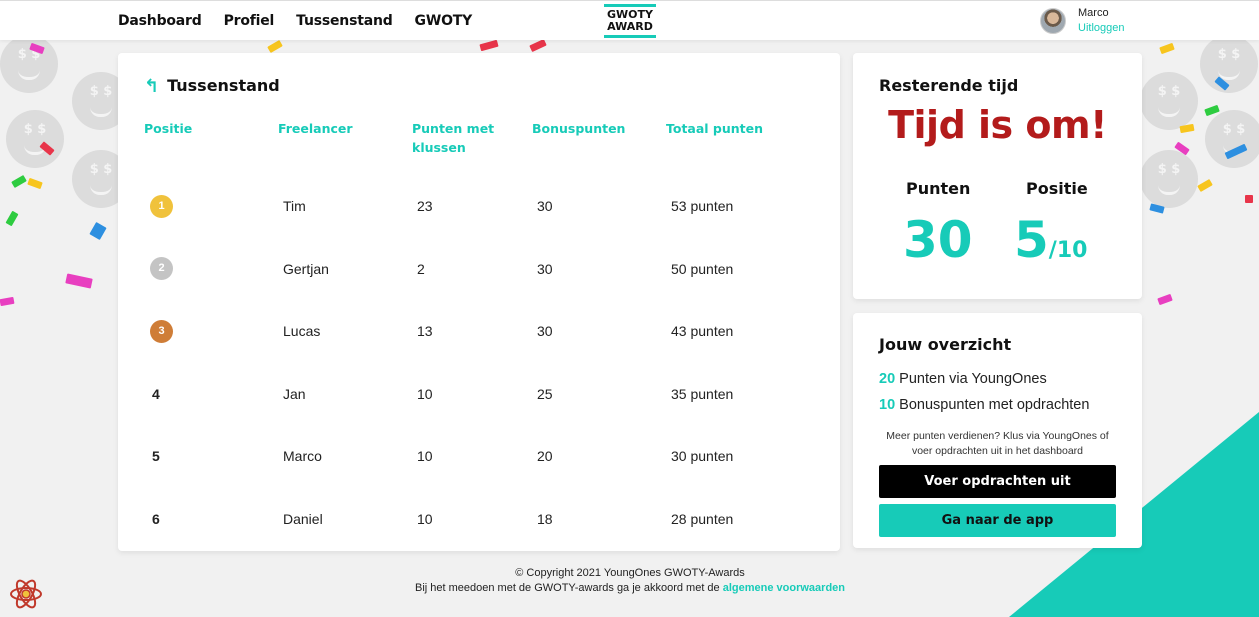 The width and height of the screenshot is (1259, 617). Describe the element at coordinates (1093, 13) in the screenshot. I see `user-name: Marco` at that location.